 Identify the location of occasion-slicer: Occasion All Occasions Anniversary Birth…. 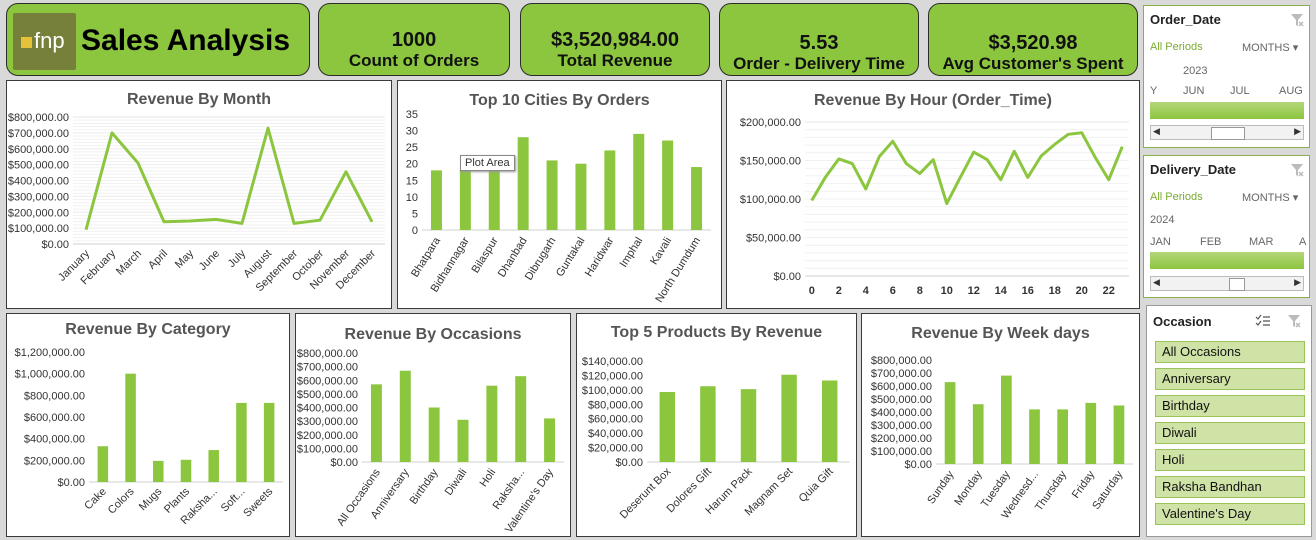
(1229, 421).